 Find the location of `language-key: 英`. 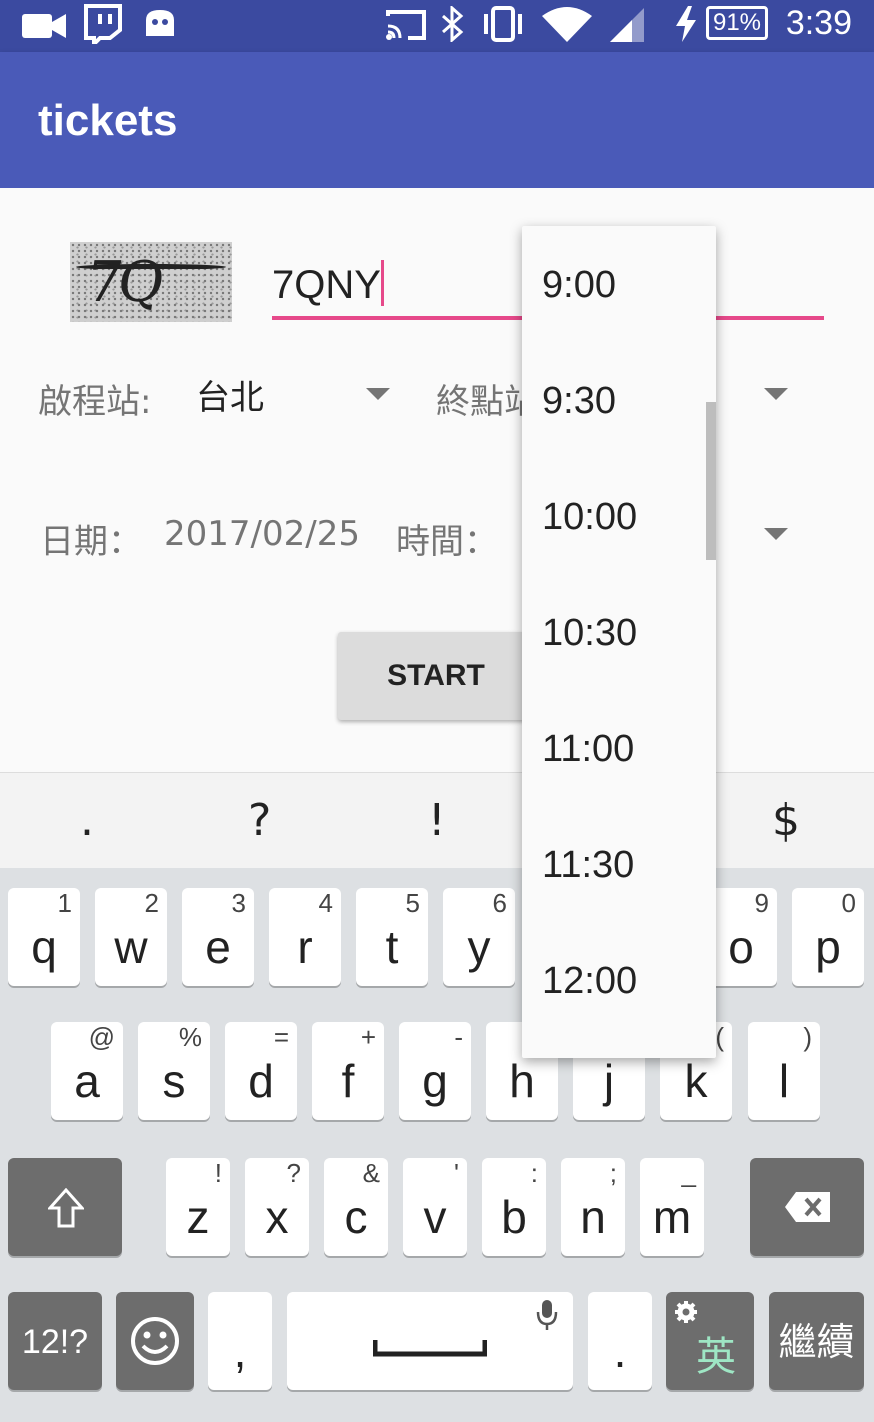

language-key: 英 is located at coordinates (710, 1341).